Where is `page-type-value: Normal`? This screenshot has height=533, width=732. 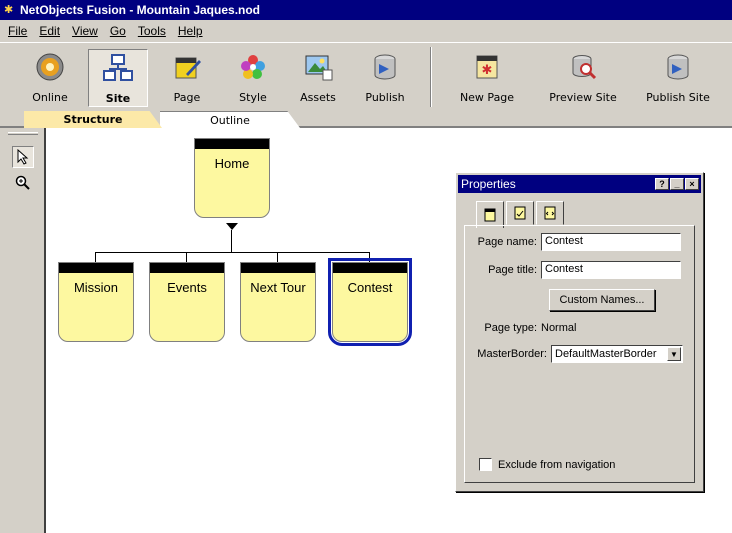 page-type-value: Normal is located at coordinates (559, 328).